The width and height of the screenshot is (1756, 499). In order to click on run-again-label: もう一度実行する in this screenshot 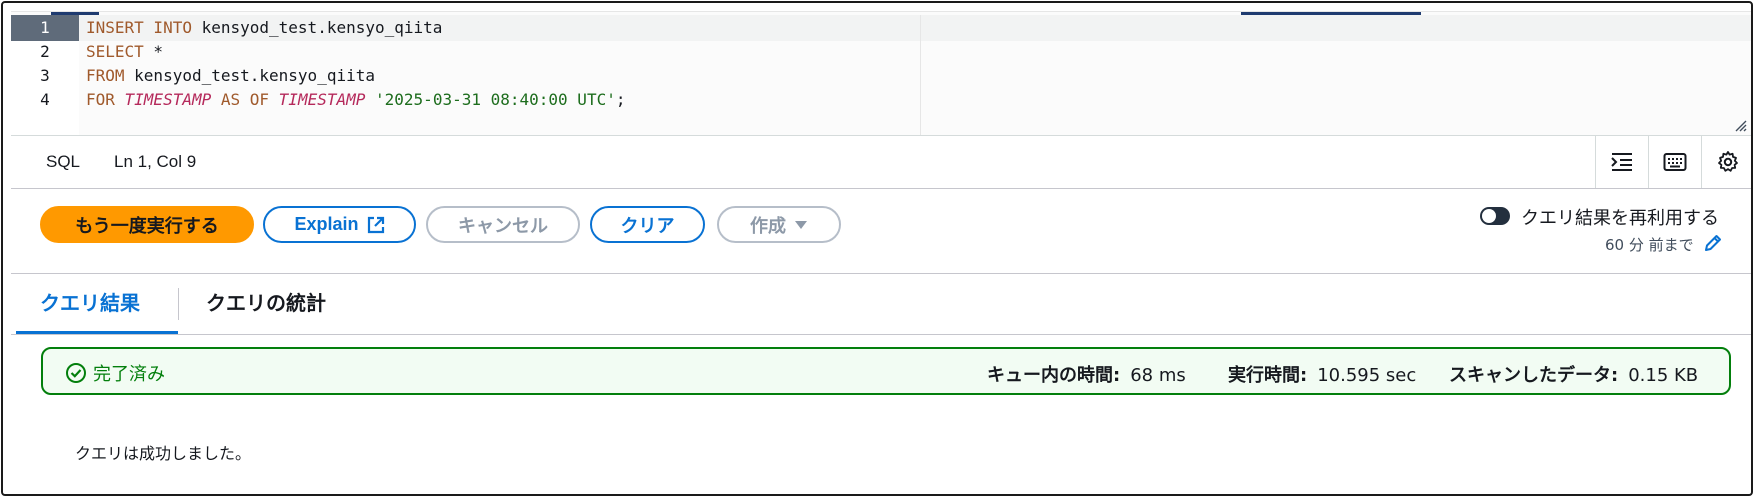, I will do `click(147, 225)`.